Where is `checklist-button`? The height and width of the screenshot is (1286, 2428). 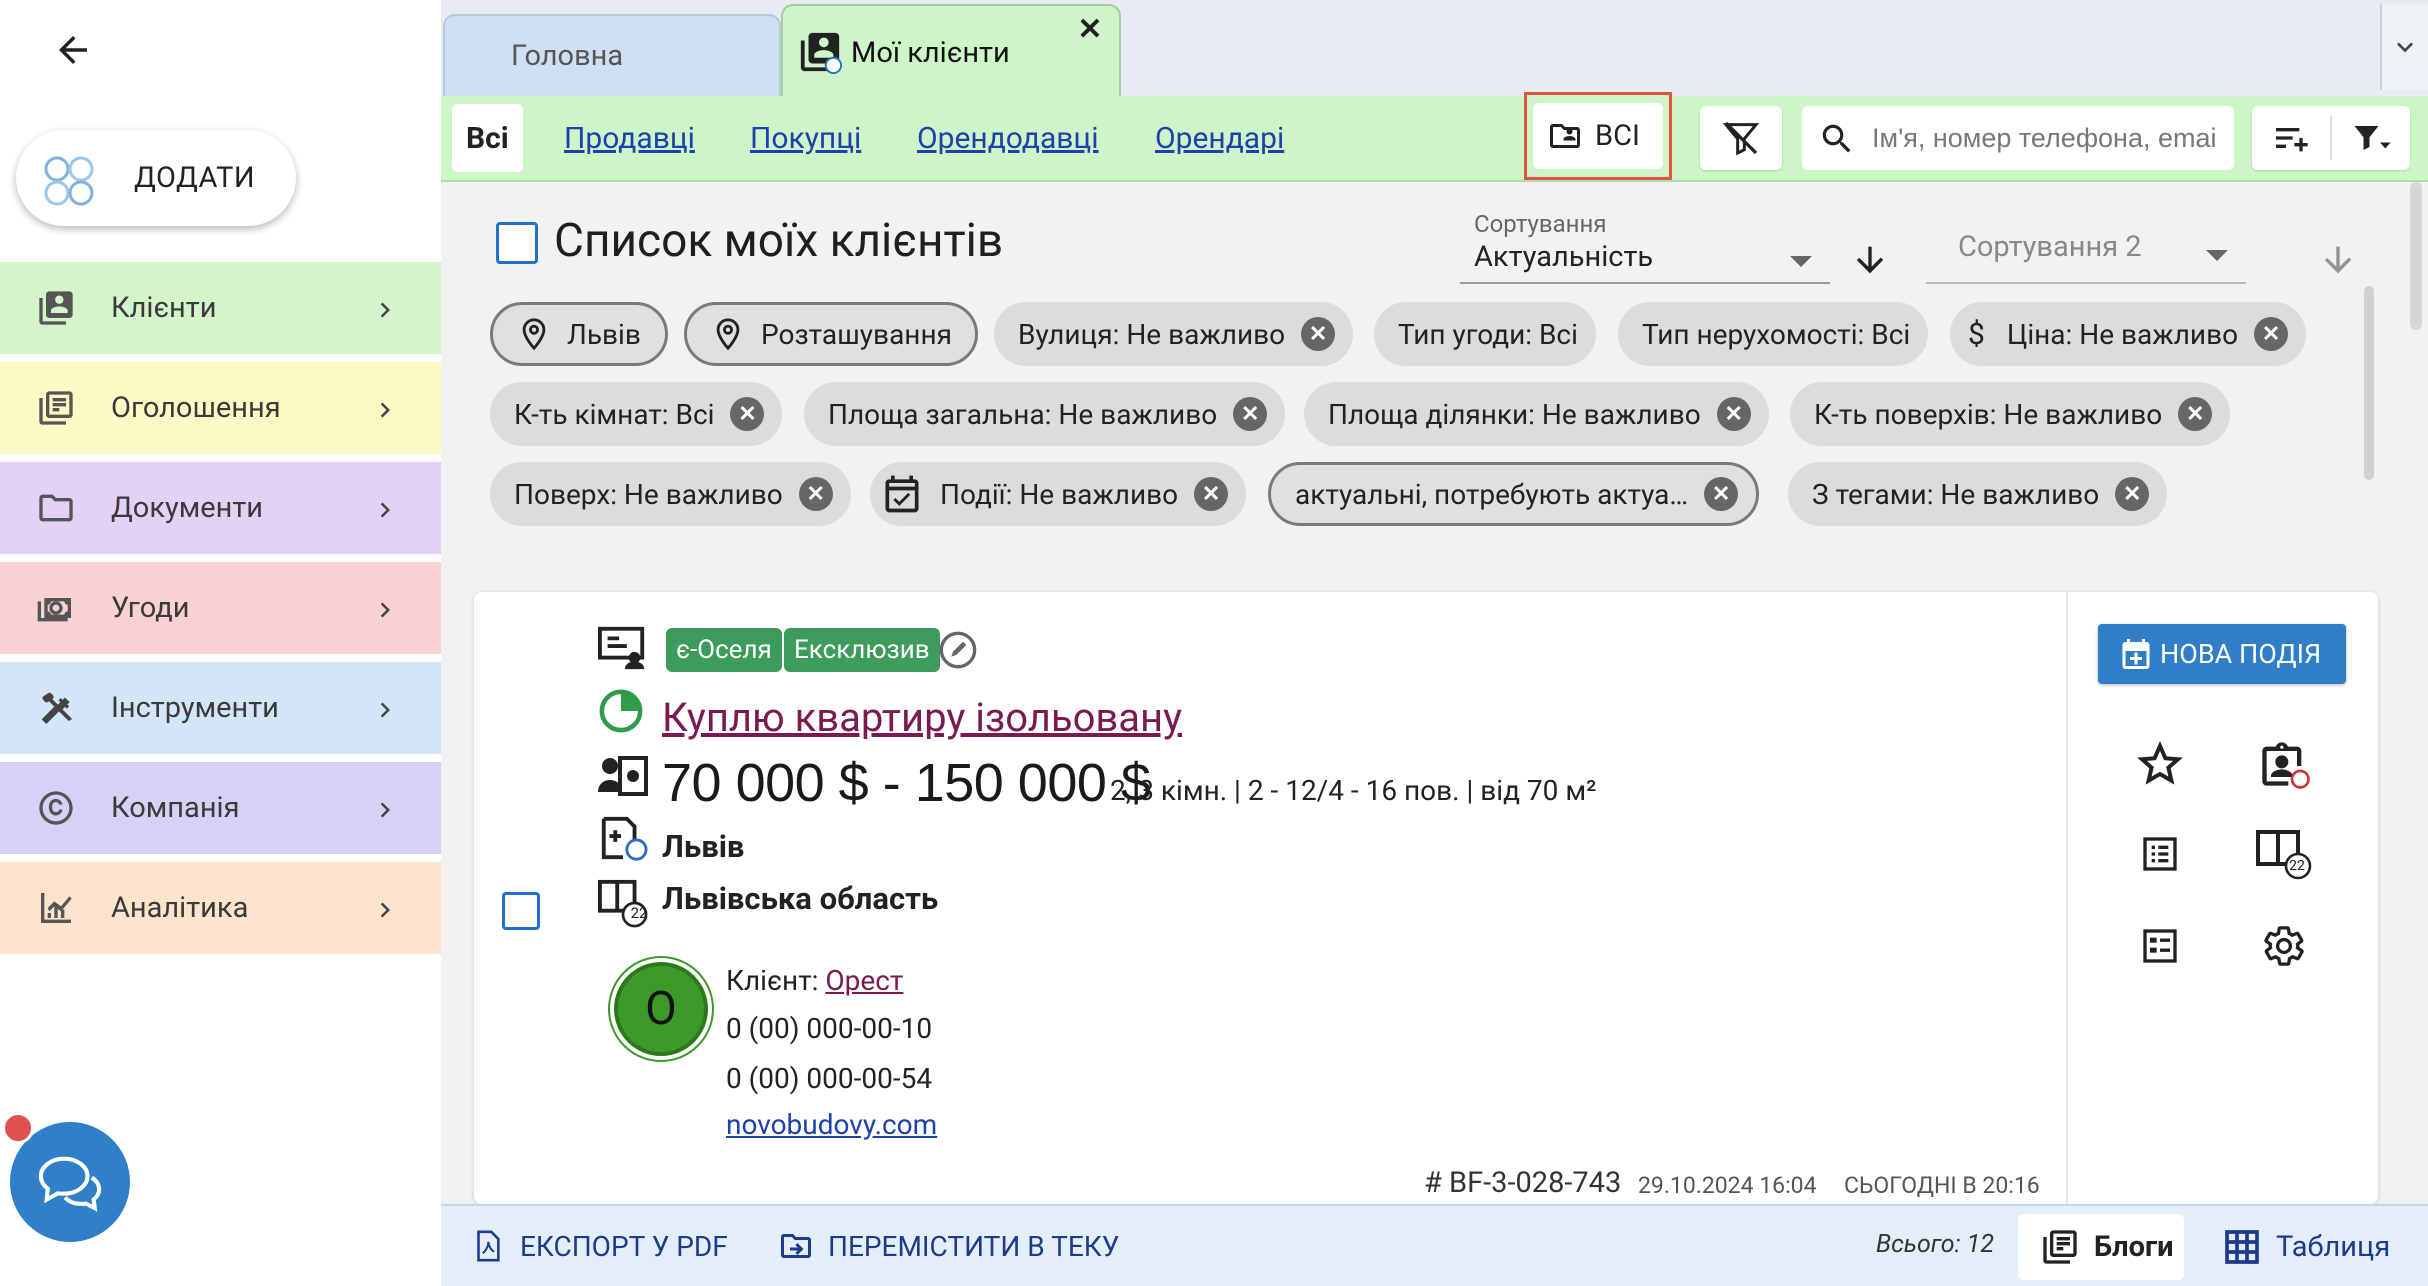
checklist-button is located at coordinates (2160, 946).